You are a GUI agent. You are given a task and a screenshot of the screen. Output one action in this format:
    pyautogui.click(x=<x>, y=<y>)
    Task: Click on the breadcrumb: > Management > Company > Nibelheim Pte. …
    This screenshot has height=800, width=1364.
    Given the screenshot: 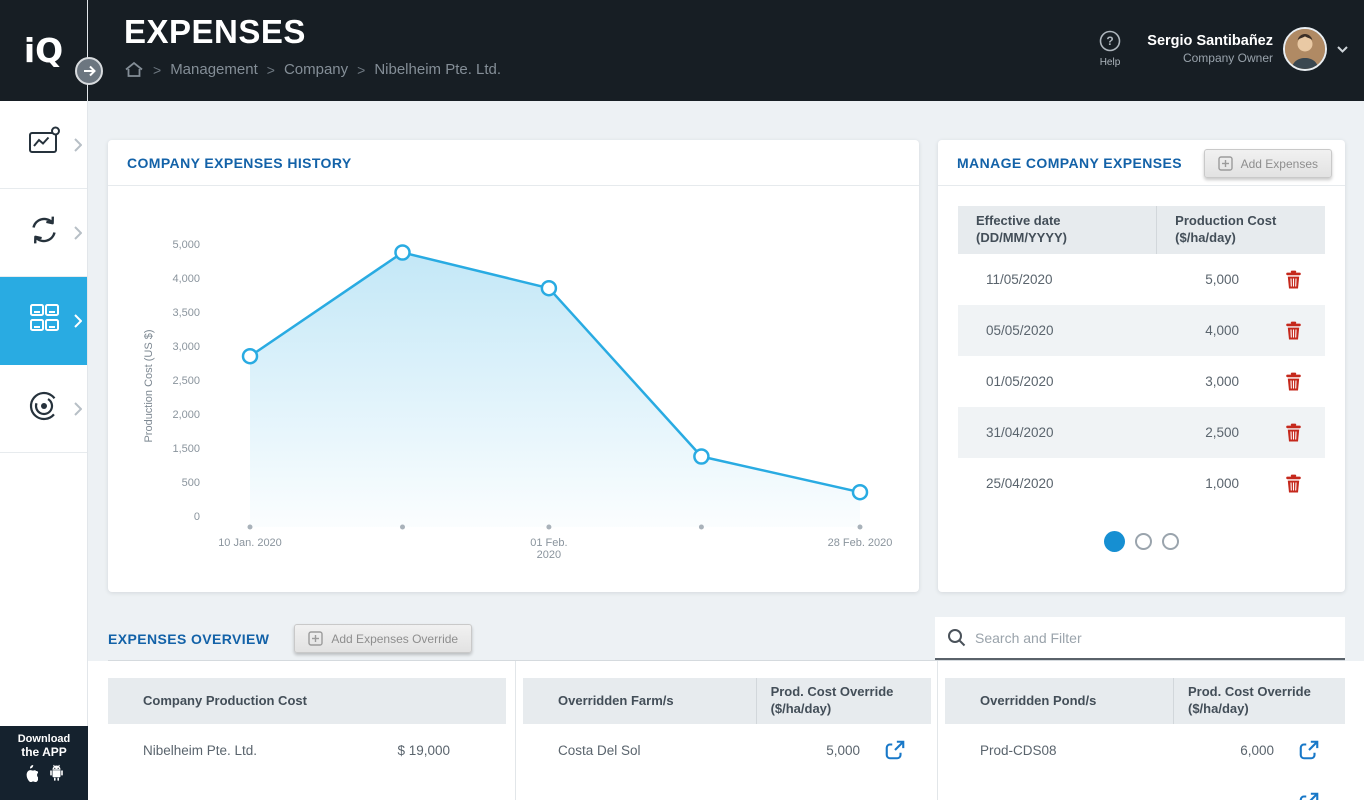 What is the action you would take?
    pyautogui.click(x=312, y=69)
    